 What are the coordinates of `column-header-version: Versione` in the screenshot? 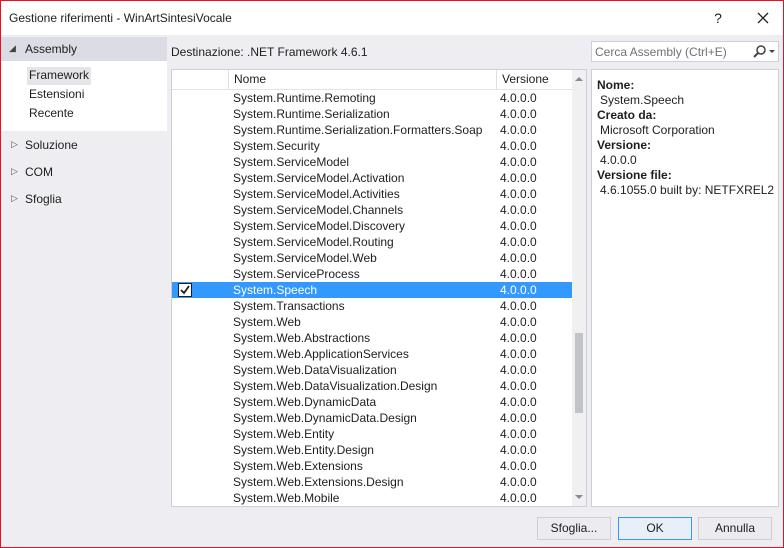 It's located at (534, 80).